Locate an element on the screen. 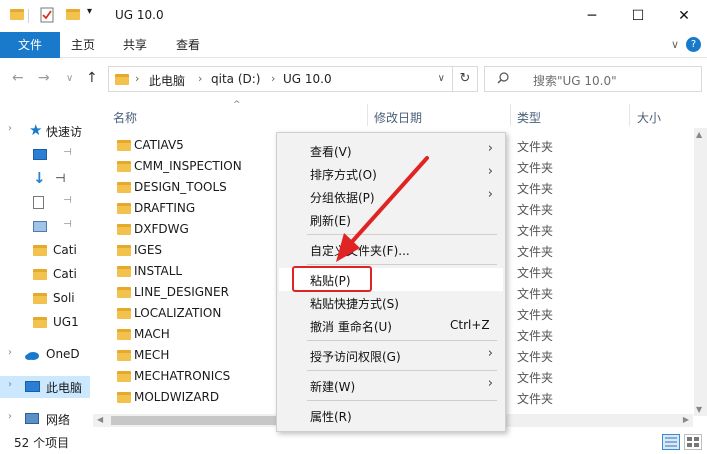 The height and width of the screenshot is (454, 707). menu-item-label: 新建(W) is located at coordinates (333, 387).